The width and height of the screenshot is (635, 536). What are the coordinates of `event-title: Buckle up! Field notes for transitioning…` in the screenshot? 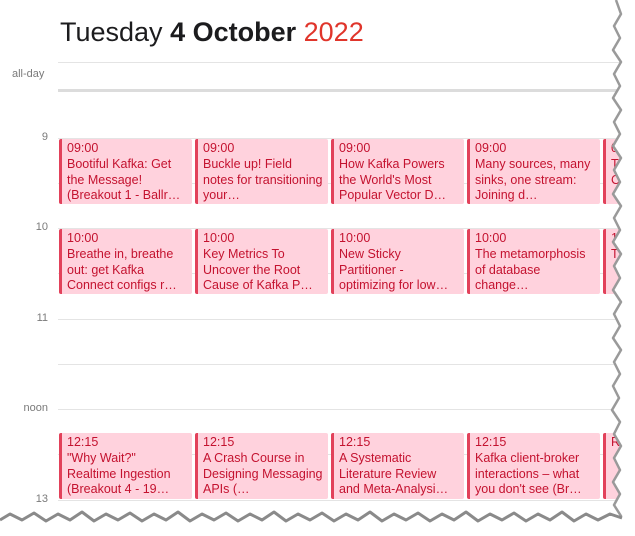 It's located at (263, 179).